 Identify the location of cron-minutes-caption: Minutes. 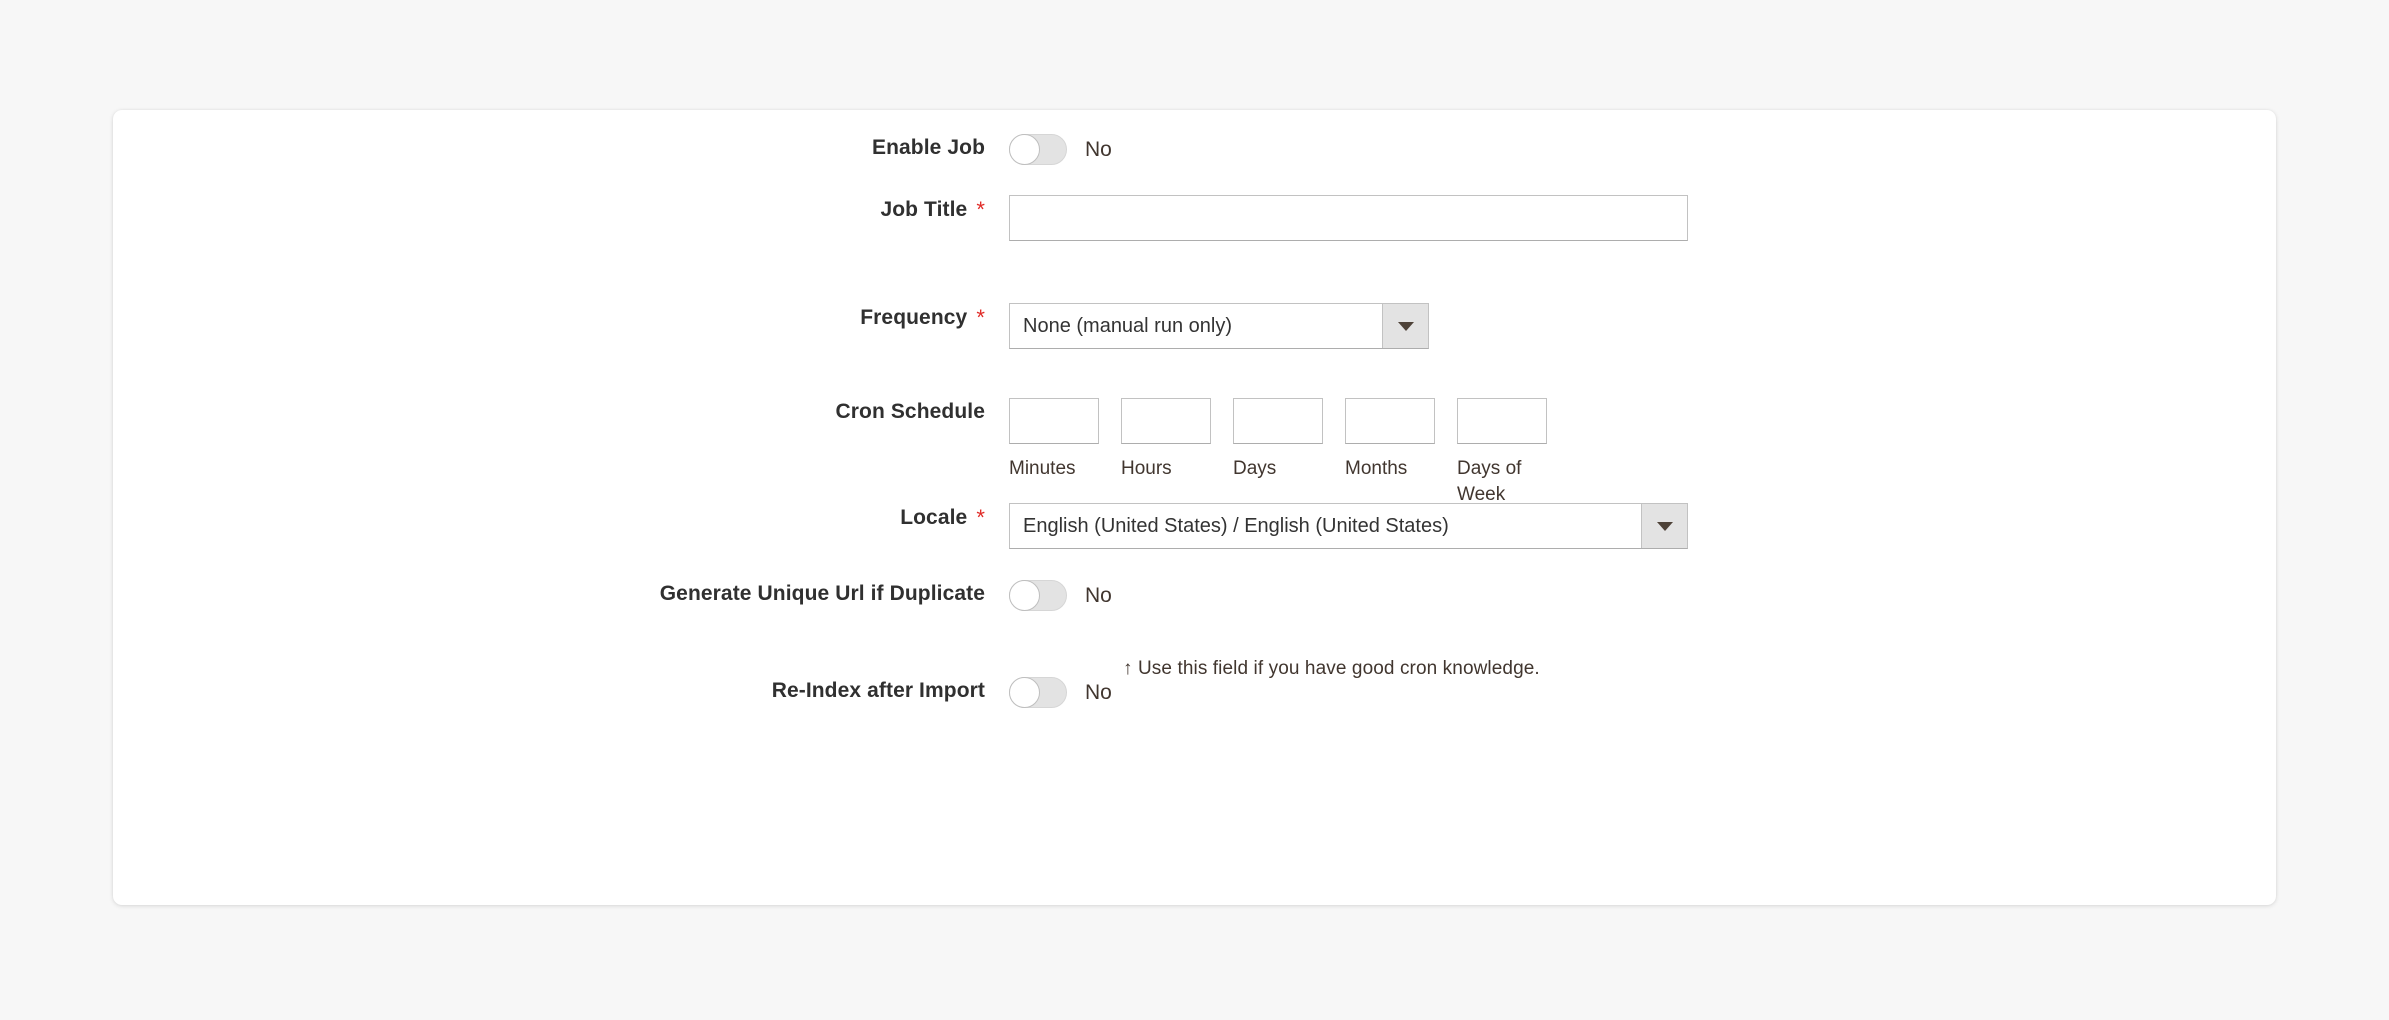
(1042, 468).